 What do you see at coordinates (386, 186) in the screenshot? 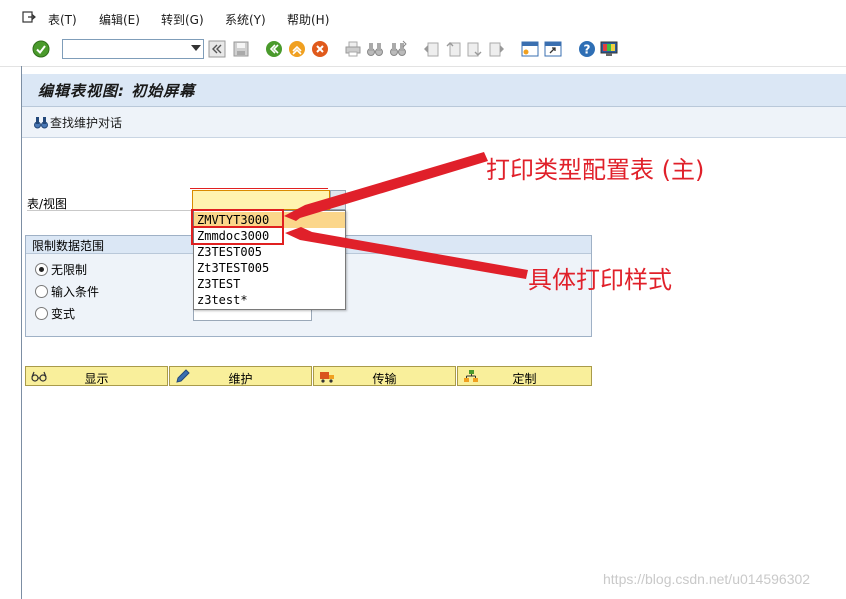
I see `arrow-to-config-table` at bounding box center [386, 186].